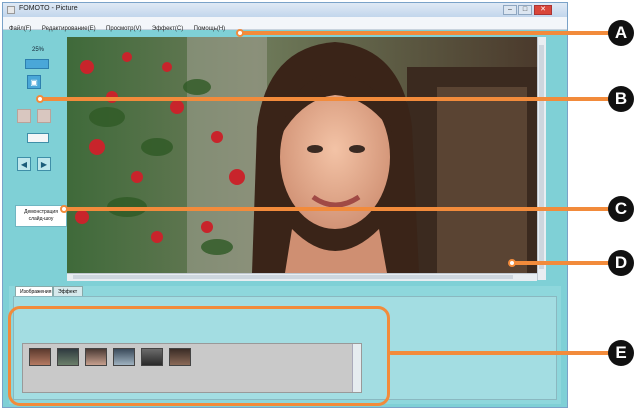 Image resolution: width=638 pixels, height=412 pixels. What do you see at coordinates (20, 29) in the screenshot?
I see `menu-file: Файл(F)` at bounding box center [20, 29].